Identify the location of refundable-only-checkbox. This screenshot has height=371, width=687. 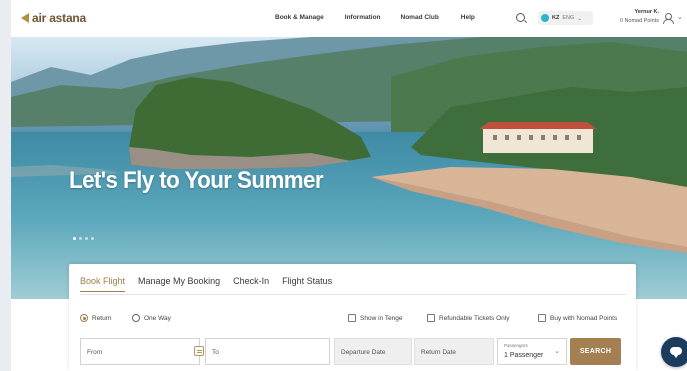
(431, 318).